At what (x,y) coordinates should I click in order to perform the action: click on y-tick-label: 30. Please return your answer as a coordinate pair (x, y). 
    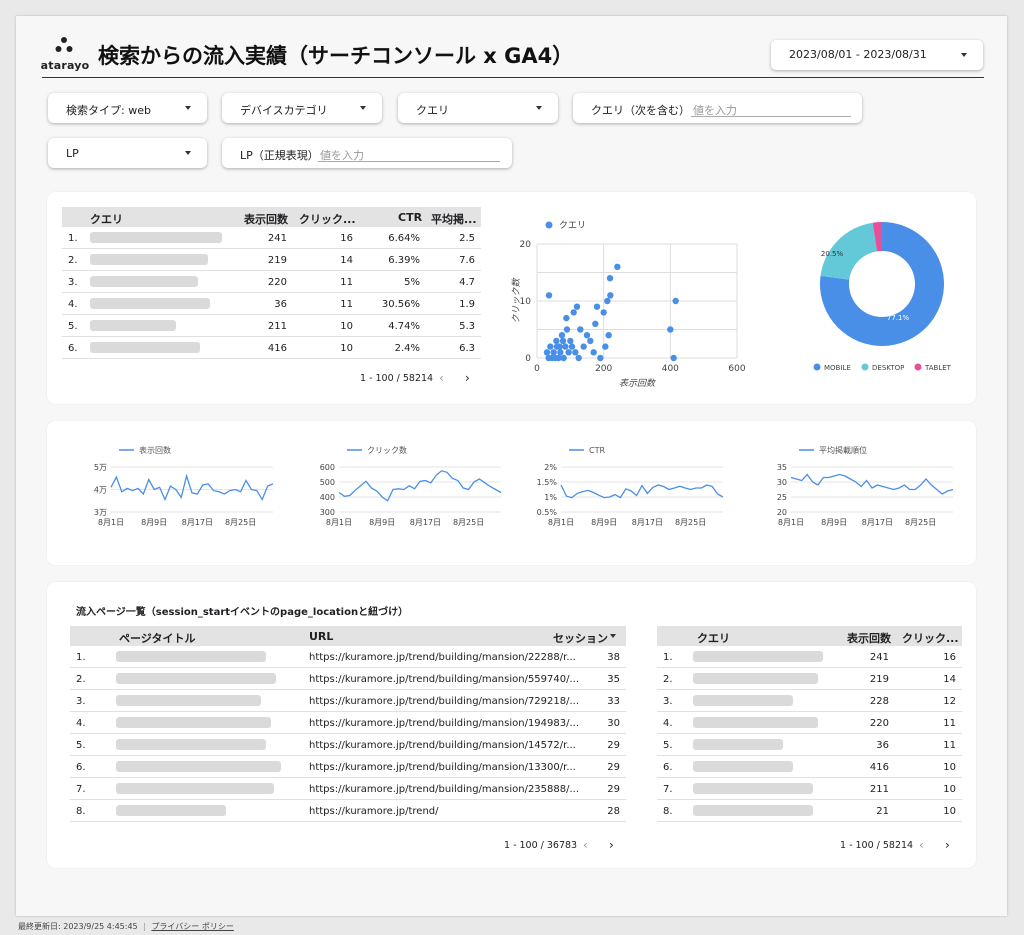
    Looking at the image, I should click on (782, 482).